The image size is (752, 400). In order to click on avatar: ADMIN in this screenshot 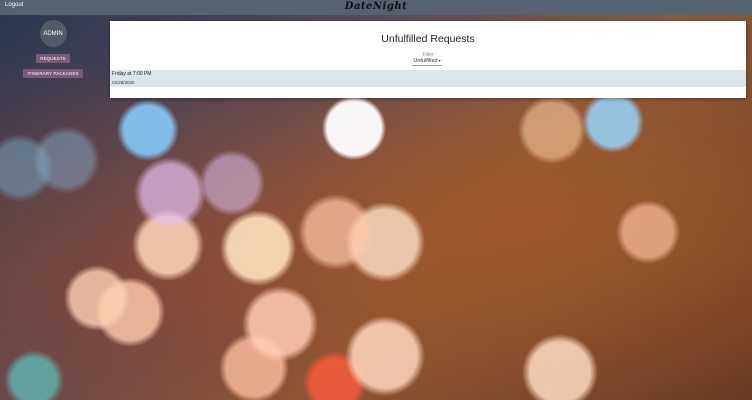, I will do `click(53, 33)`.